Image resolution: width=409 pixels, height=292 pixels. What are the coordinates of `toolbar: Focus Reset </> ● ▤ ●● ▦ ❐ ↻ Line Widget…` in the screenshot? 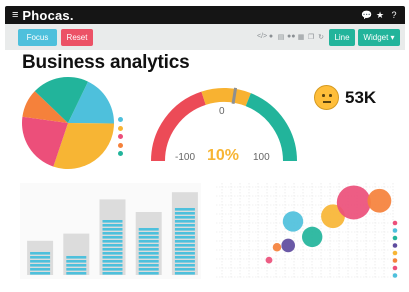 It's located at (205, 37).